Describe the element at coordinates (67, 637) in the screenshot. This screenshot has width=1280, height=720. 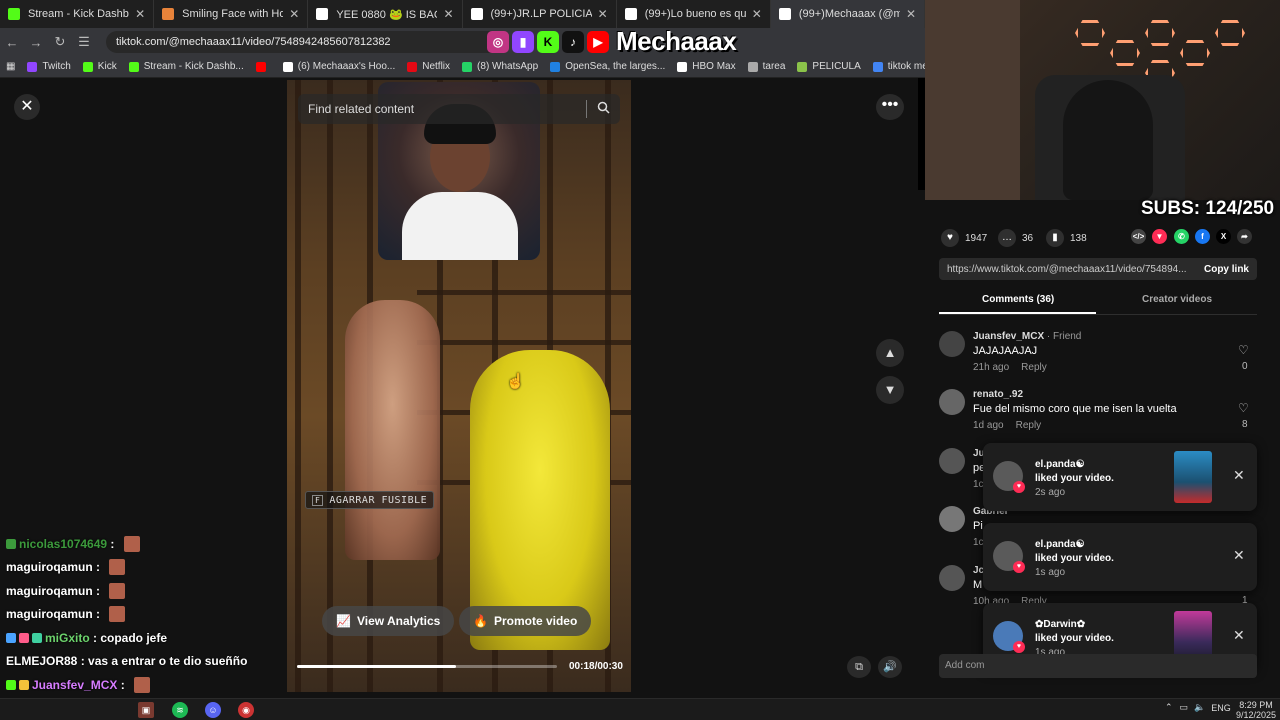
I see `chat-username: miGxito` at that location.